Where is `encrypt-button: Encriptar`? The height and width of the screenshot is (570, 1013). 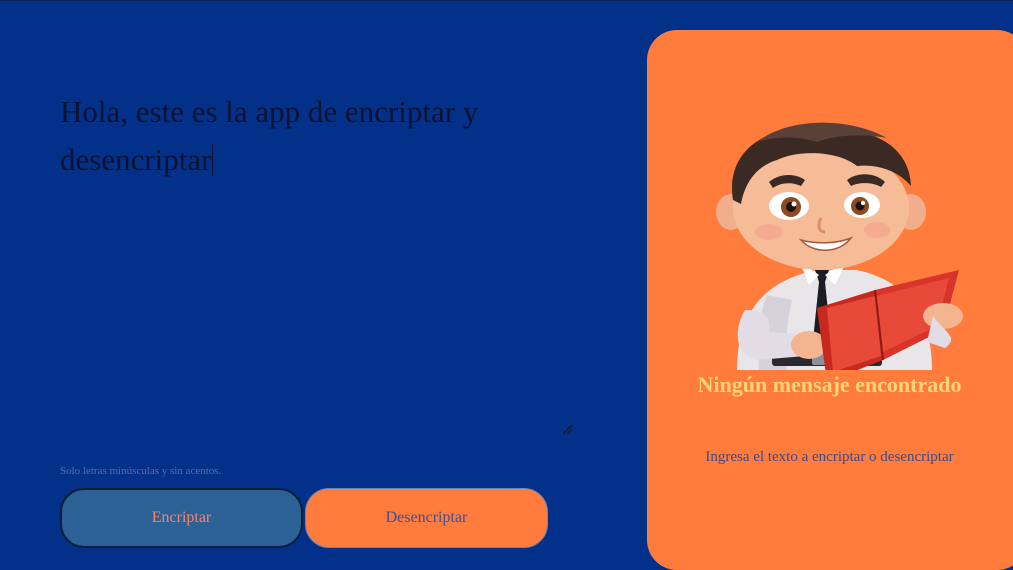
encrypt-button: Encriptar is located at coordinates (181, 518).